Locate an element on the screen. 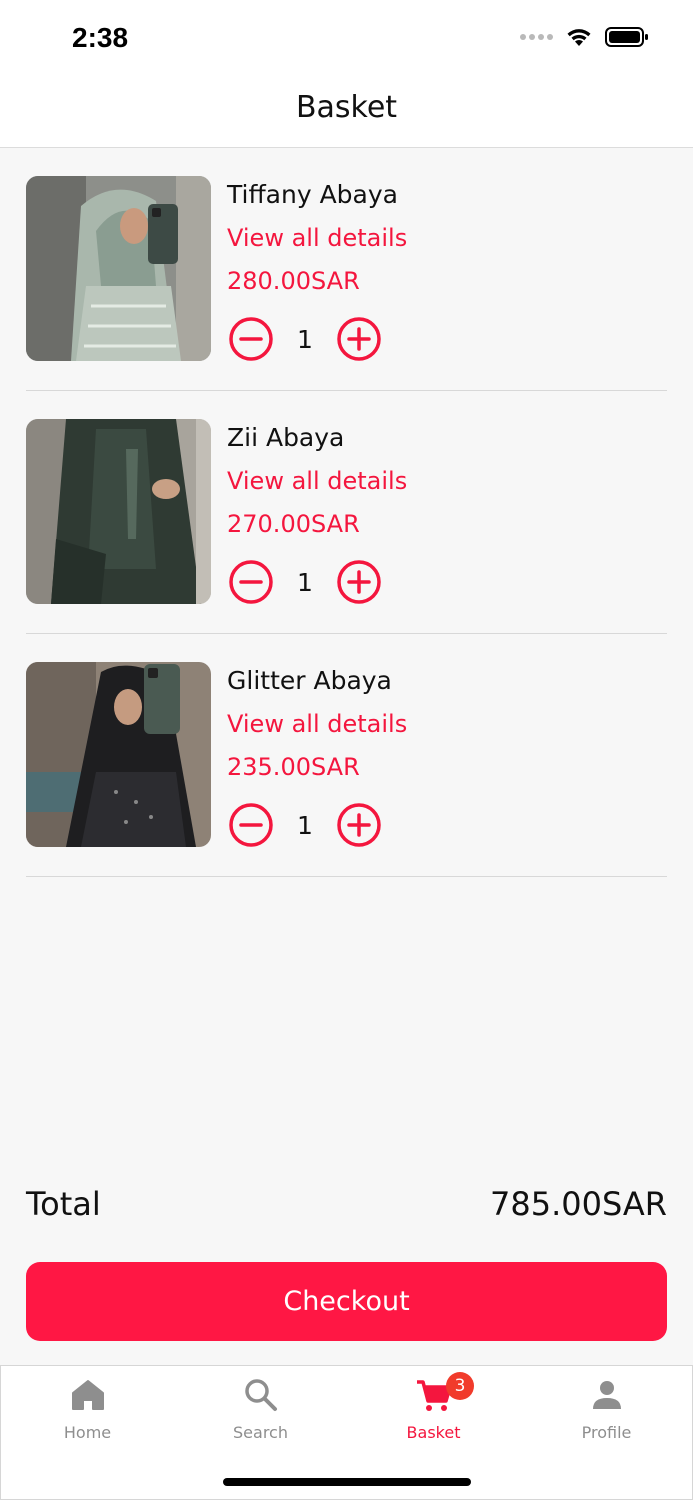 Image resolution: width=693 pixels, height=1500 pixels. battery-icon is located at coordinates (626, 37).